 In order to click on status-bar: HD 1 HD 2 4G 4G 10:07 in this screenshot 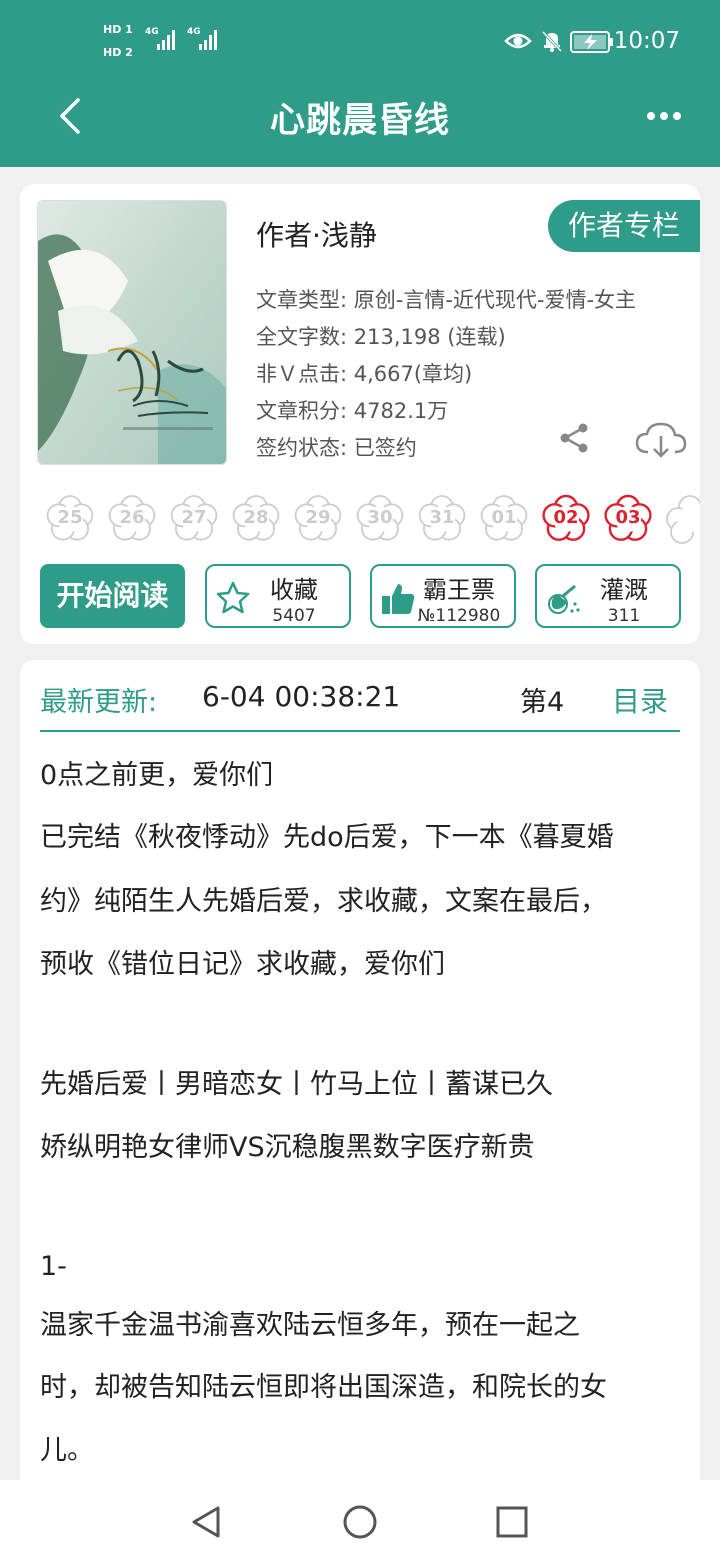, I will do `click(360, 40)`.